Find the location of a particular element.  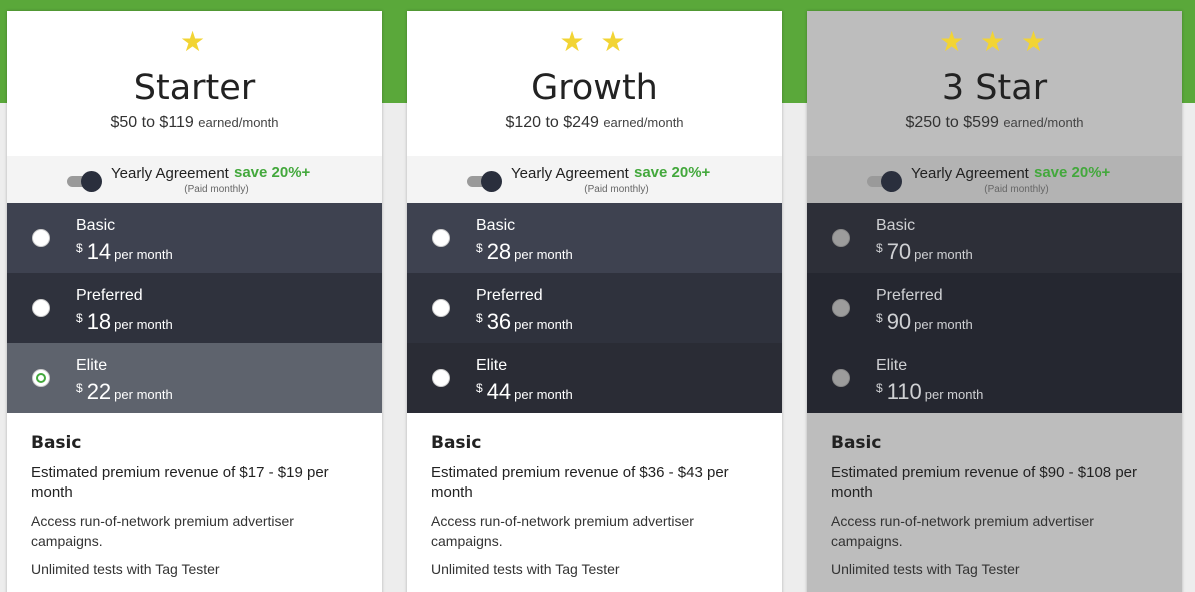

tier-option-elite: Elite $22 per month is located at coordinates (194, 378).